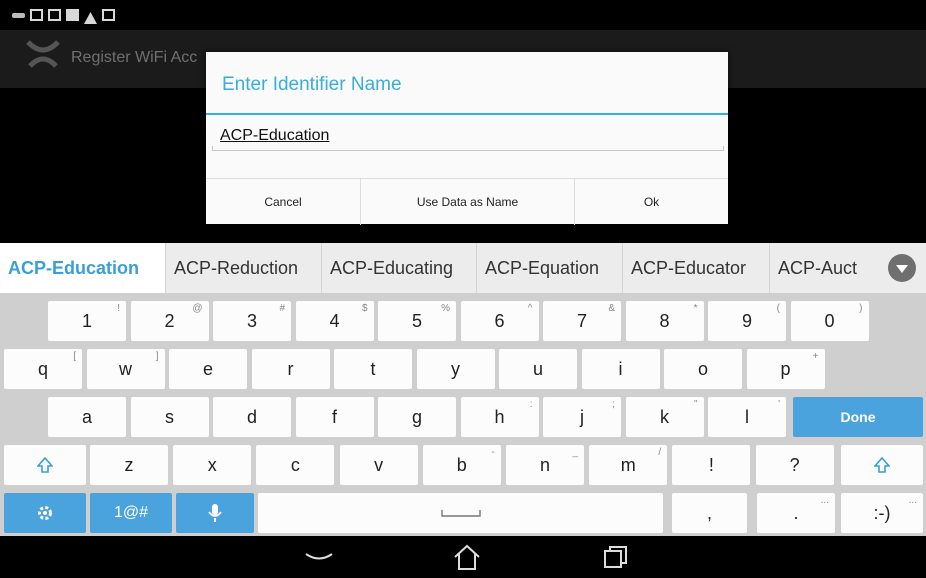 The image size is (926, 578). Describe the element at coordinates (319, 557) in the screenshot. I see `back-button` at that location.